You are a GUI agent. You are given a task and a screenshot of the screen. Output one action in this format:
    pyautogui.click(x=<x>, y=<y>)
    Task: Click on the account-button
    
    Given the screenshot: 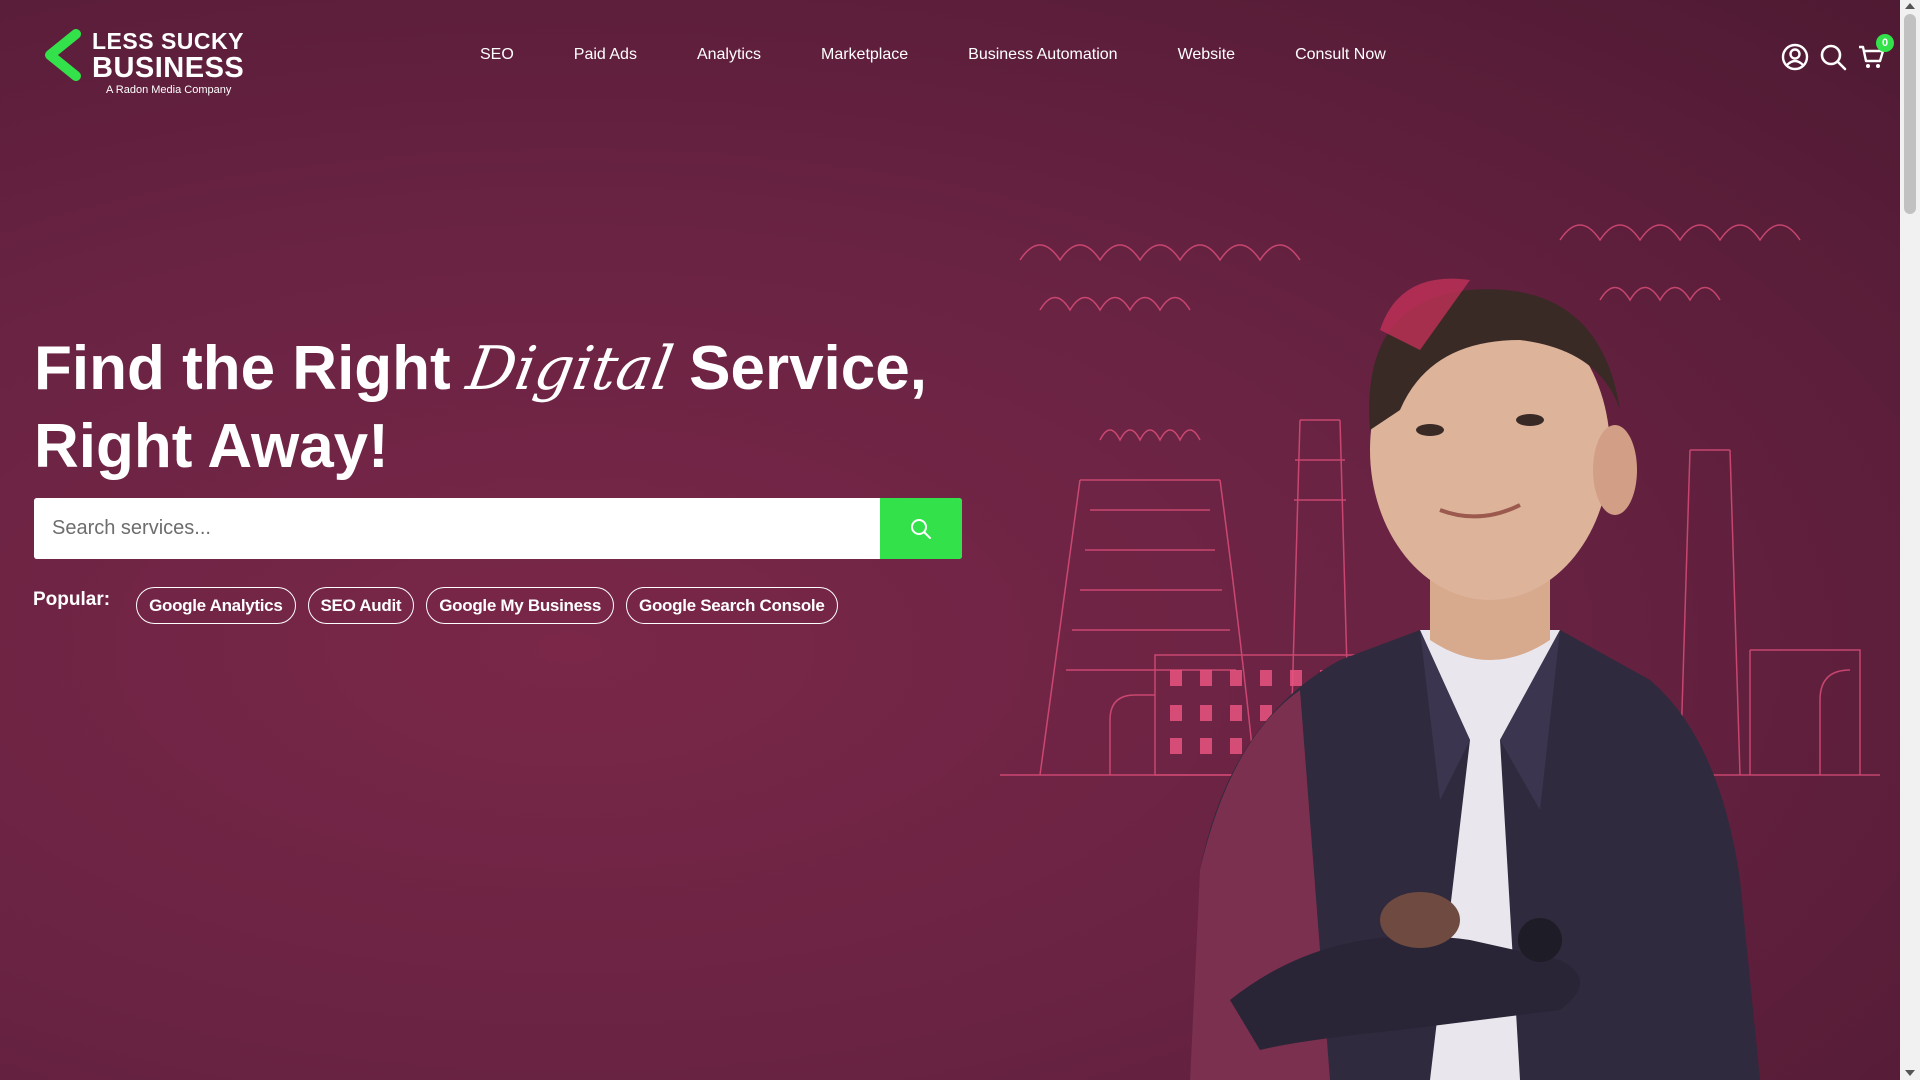 What is the action you would take?
    pyautogui.click(x=1795, y=57)
    